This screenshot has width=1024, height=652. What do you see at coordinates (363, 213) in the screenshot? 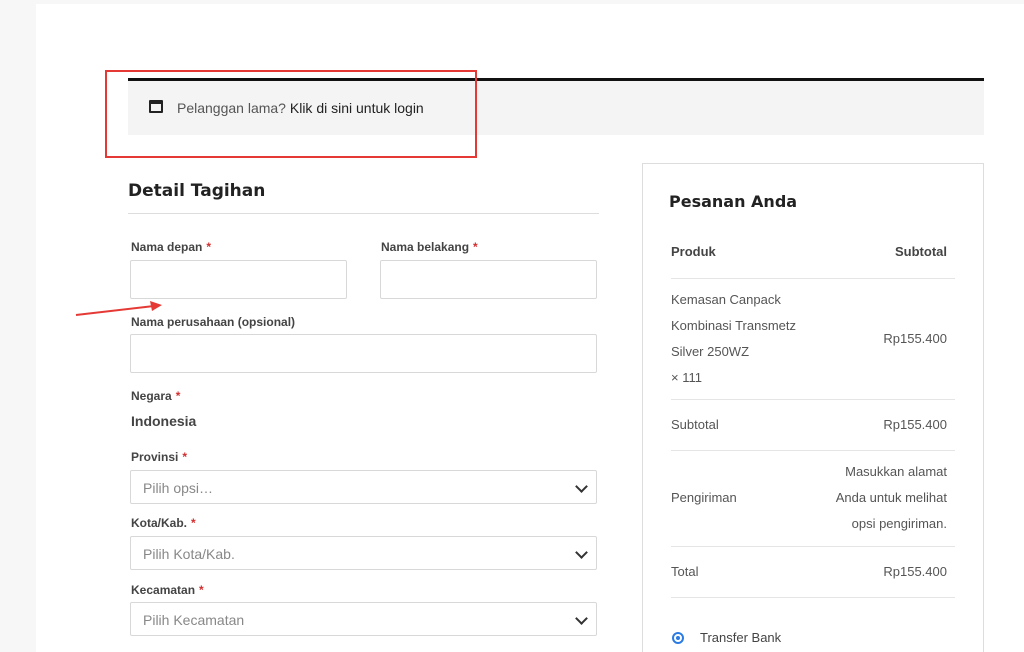
I see `billing-title-divider` at bounding box center [363, 213].